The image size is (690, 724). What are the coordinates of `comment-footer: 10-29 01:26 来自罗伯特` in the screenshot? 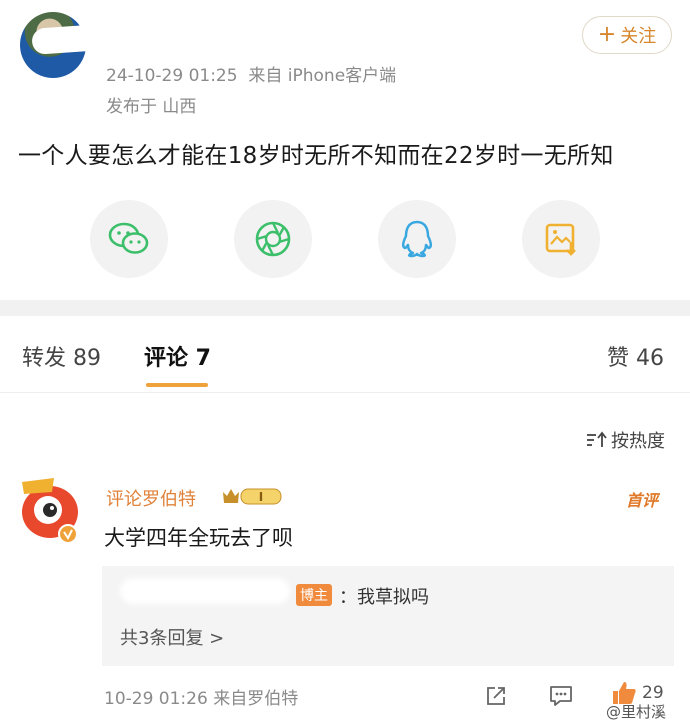 It's located at (201, 699).